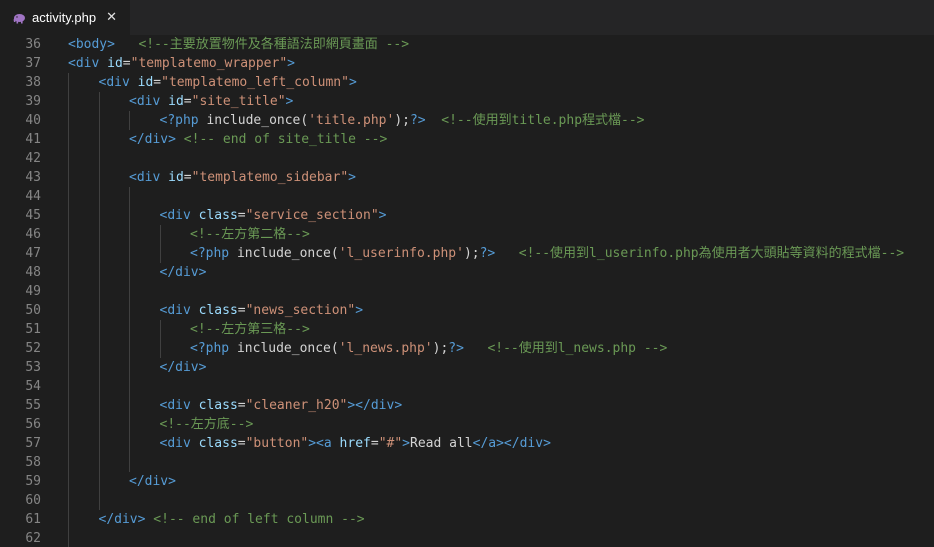  What do you see at coordinates (467, 44) in the screenshot?
I see `code-line: 36 <body> <!--主要放置物件及各種語法即網頁畫面 -->` at bounding box center [467, 44].